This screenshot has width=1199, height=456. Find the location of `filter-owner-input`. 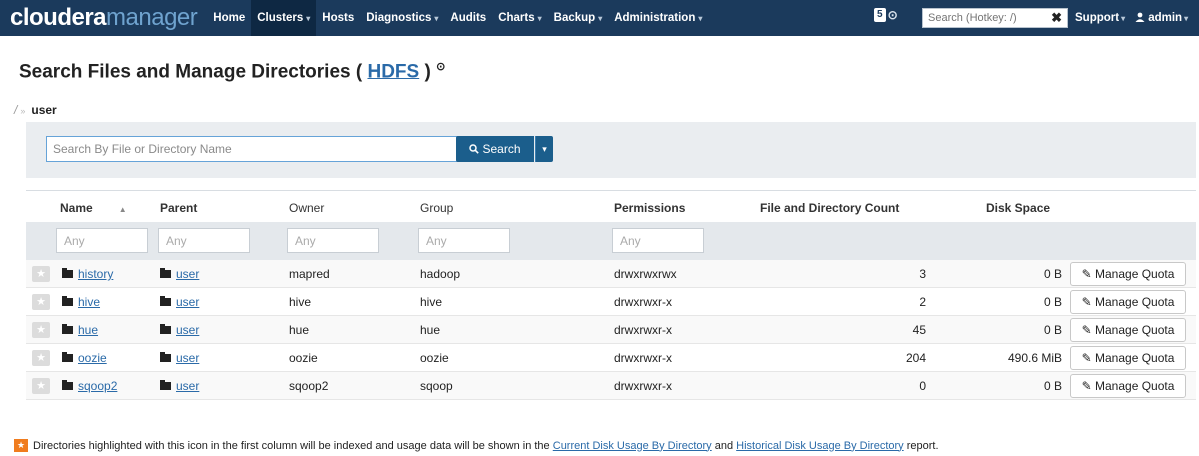

filter-owner-input is located at coordinates (333, 240).